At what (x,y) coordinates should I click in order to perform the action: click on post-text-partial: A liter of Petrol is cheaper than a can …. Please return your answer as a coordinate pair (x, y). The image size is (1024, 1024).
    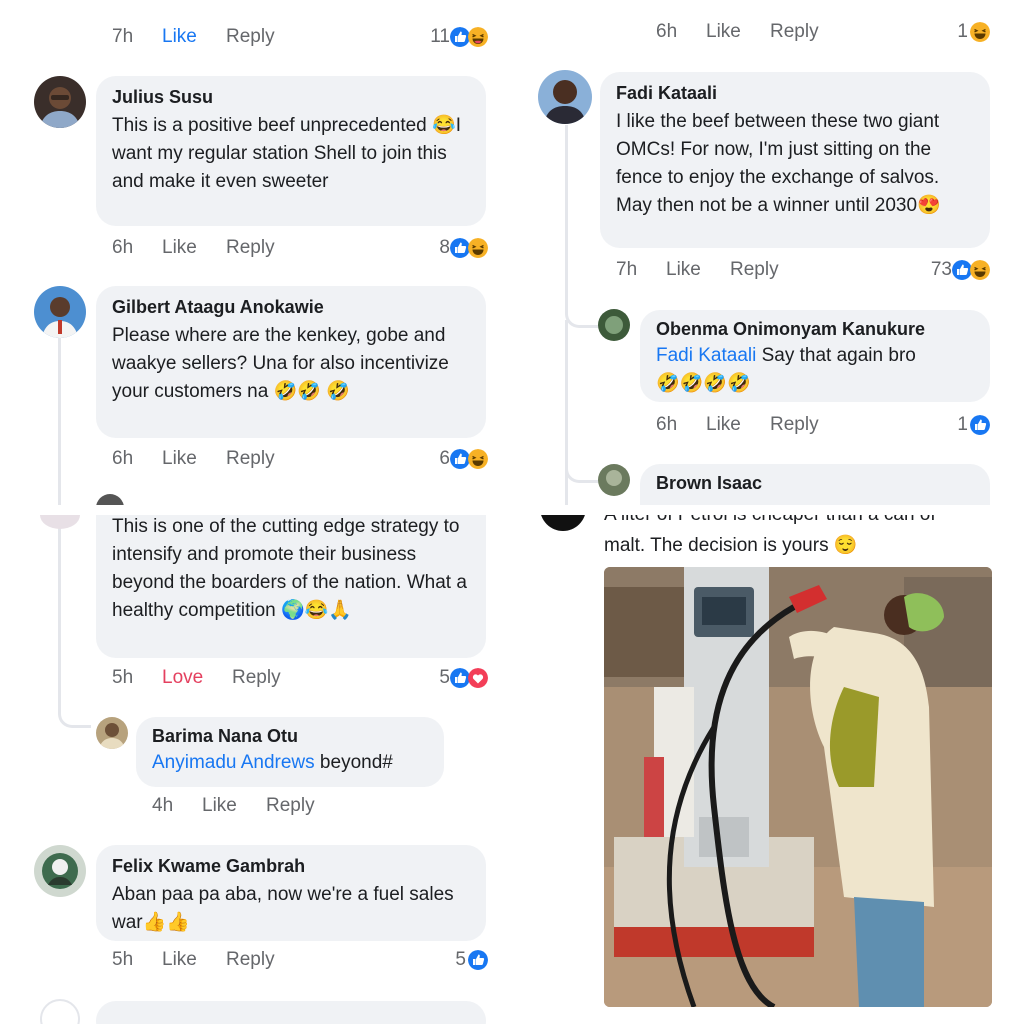
    Looking at the image, I should click on (804, 522).